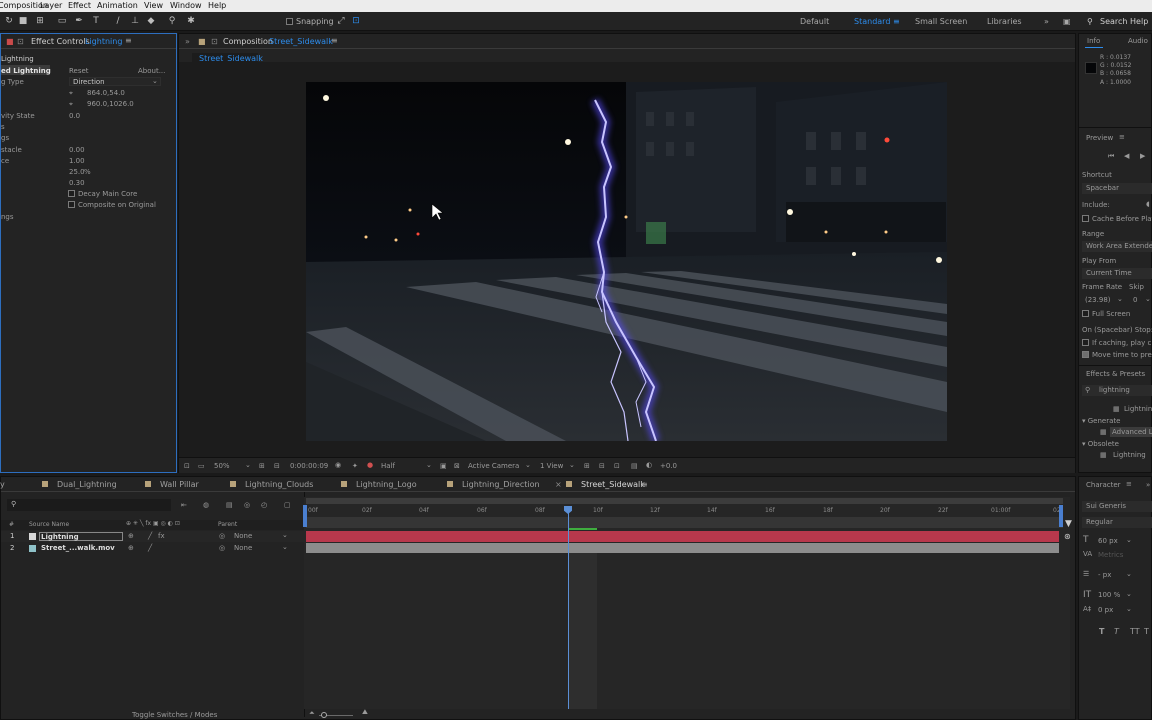  I want to click on tab-close-icon: ×, so click(558, 484).